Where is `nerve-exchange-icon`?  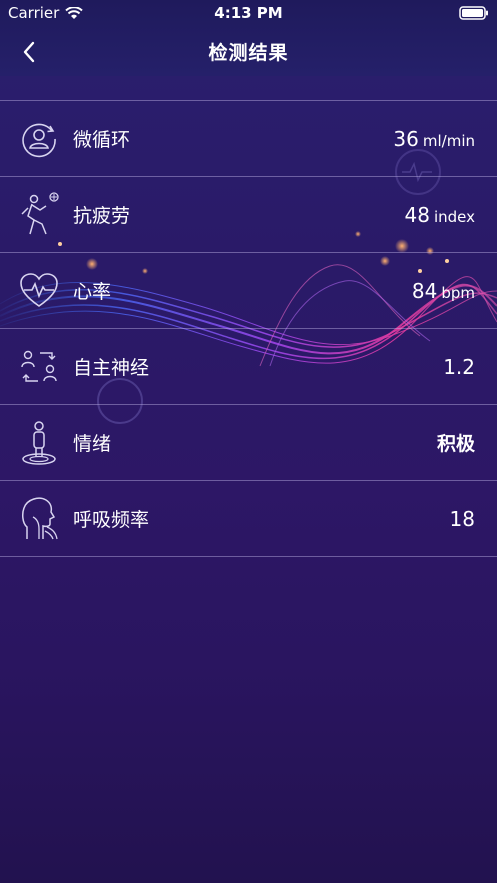 nerve-exchange-icon is located at coordinates (39, 367).